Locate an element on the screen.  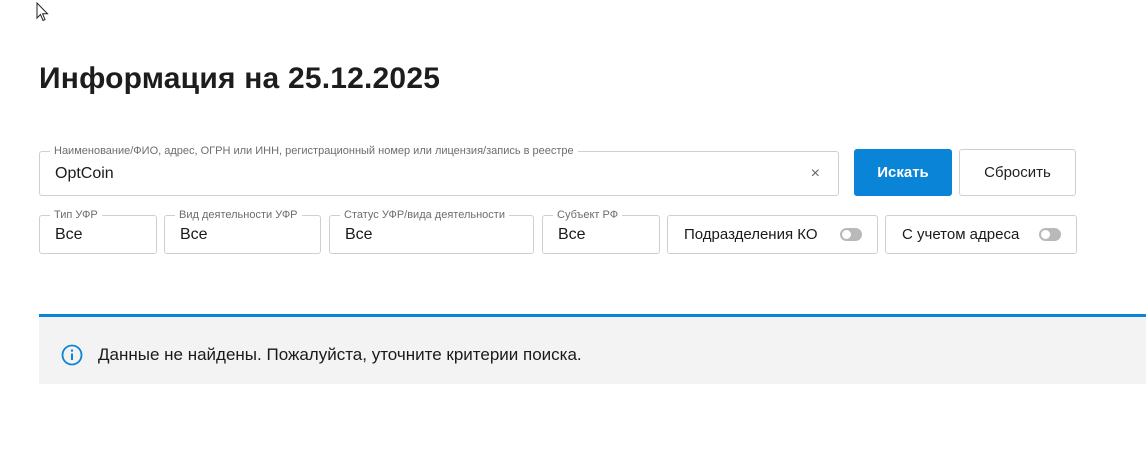
filter-label: Статус УФР/вида деятельности is located at coordinates (424, 215).